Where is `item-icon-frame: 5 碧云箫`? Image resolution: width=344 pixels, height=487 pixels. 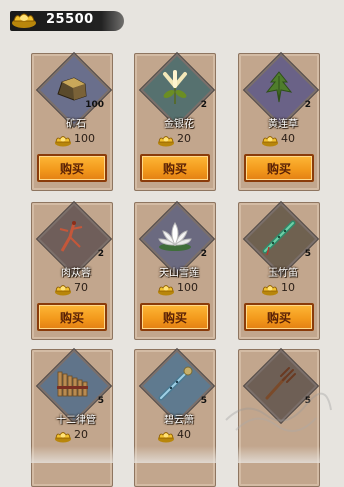
item-icon-frame: 5 碧云箫 is located at coordinates (176, 387).